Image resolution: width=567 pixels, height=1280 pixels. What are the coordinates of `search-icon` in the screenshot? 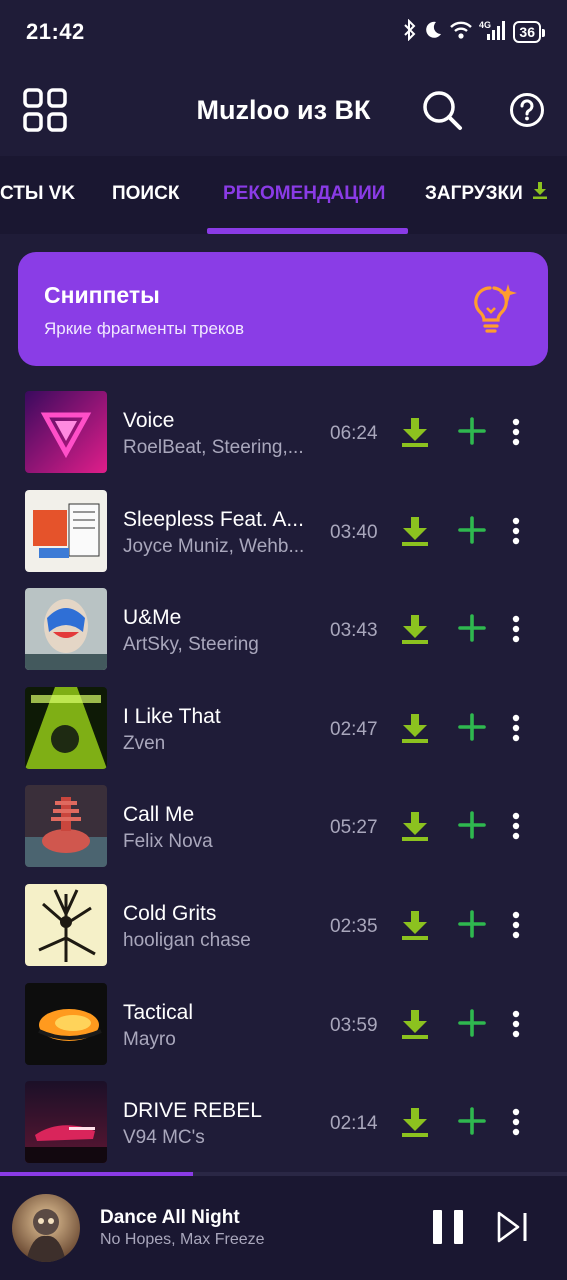 It's located at (442, 110).